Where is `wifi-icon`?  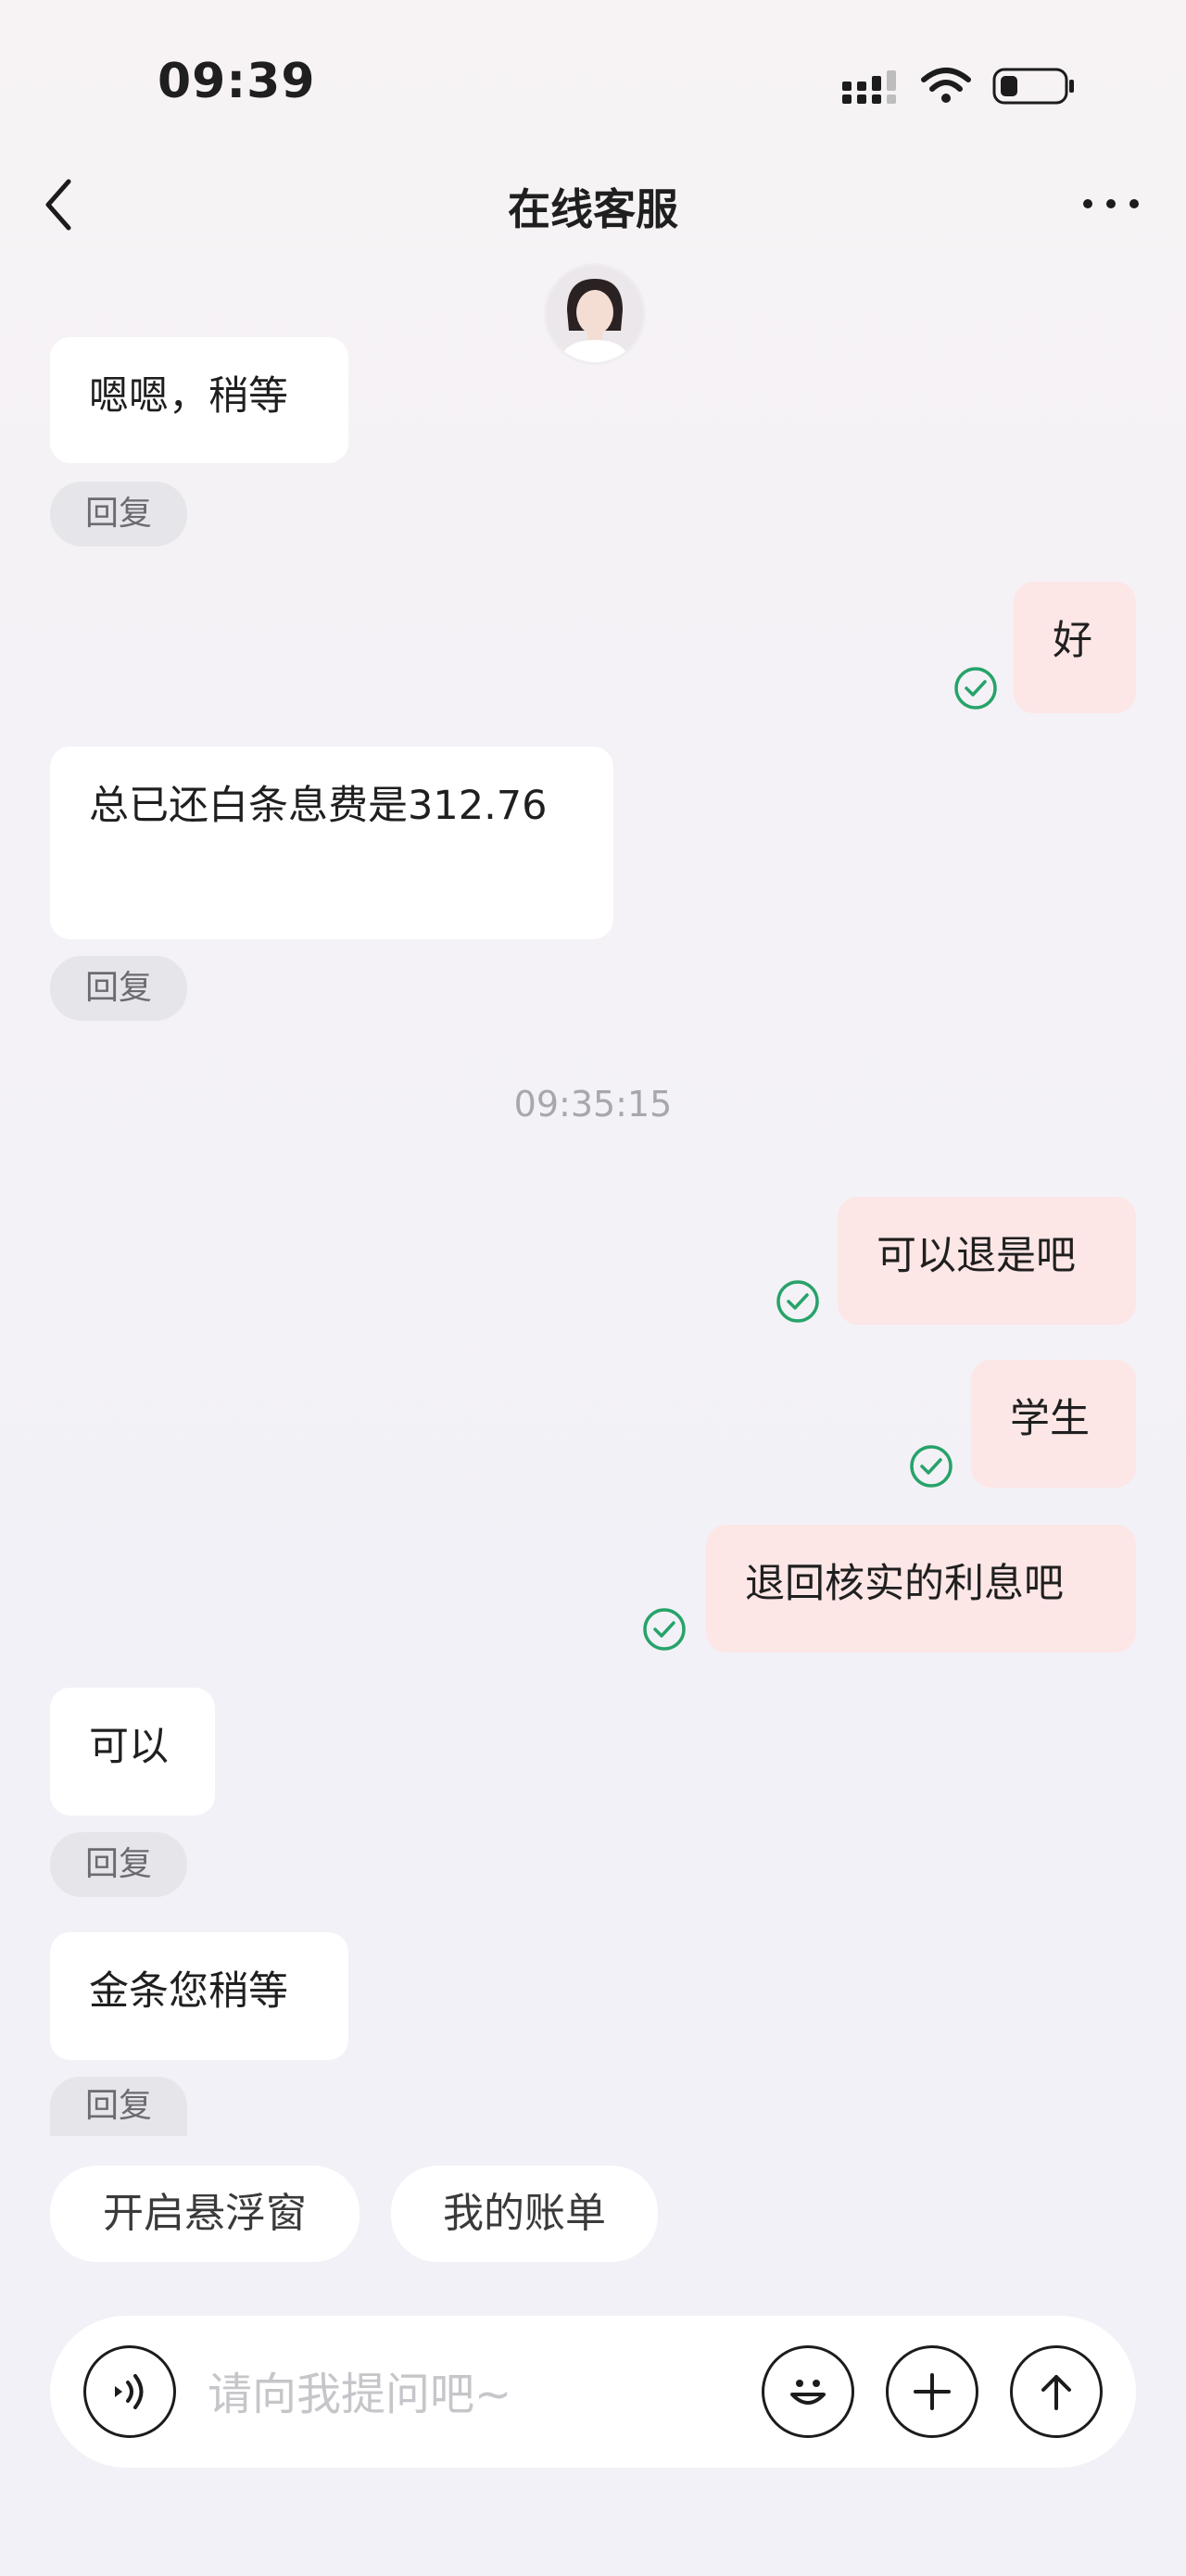
wifi-icon is located at coordinates (946, 85).